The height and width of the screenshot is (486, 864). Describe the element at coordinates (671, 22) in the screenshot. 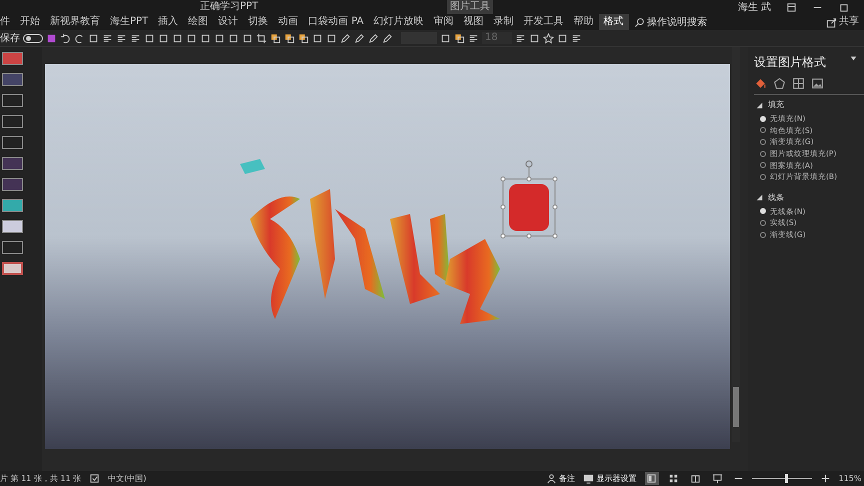

I see `search-field: 操作说明搜索` at that location.